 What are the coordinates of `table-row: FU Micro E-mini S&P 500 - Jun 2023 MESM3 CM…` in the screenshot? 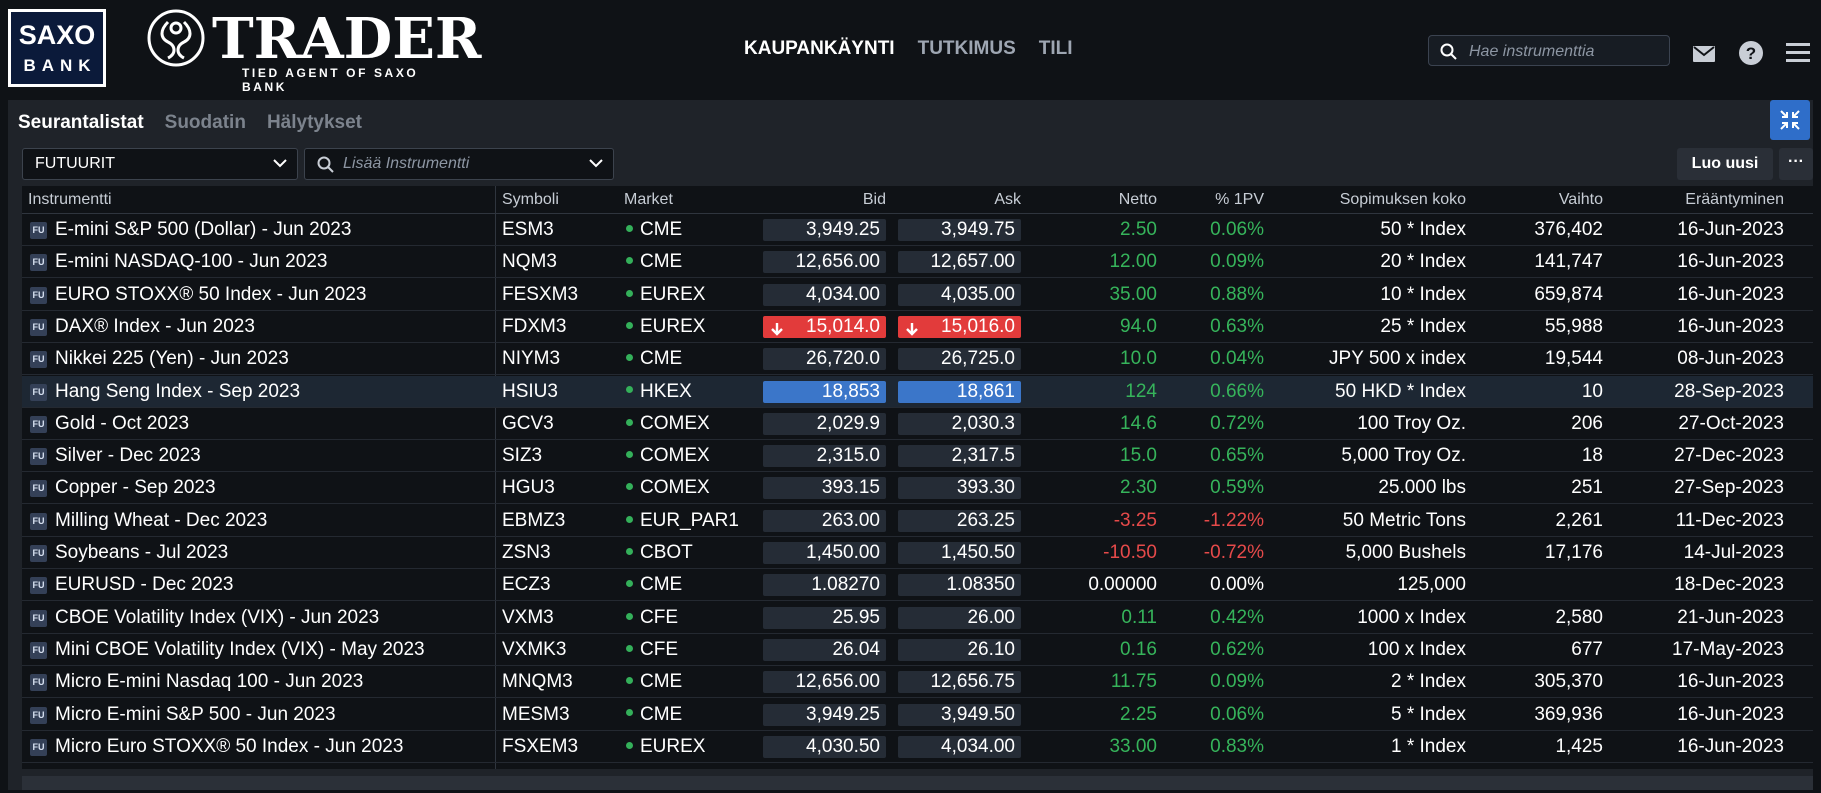 It's located at (917, 715).